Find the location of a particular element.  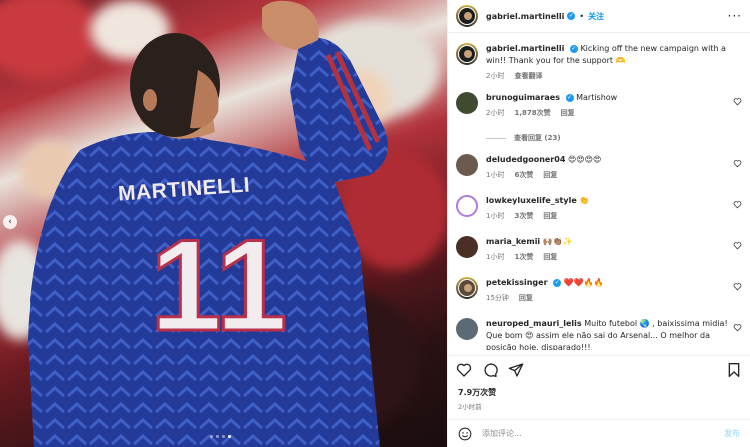

comment-likes: 1次赞 is located at coordinates (523, 257).